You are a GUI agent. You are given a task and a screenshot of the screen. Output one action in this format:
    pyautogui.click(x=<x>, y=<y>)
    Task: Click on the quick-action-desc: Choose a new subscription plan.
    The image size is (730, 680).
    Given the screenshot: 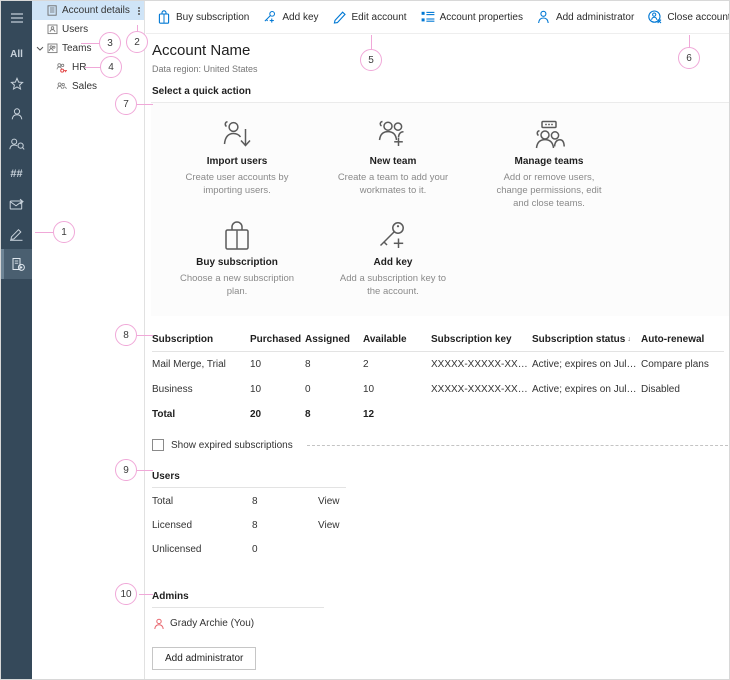 What is the action you would take?
    pyautogui.click(x=237, y=285)
    